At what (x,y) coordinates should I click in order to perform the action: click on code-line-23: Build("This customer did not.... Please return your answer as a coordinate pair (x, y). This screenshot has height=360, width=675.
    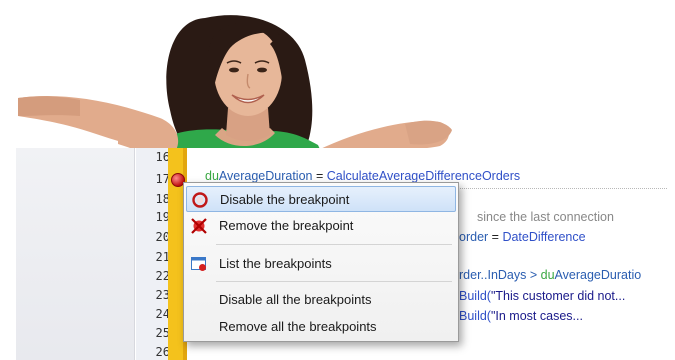
    Looking at the image, I should click on (542, 298).